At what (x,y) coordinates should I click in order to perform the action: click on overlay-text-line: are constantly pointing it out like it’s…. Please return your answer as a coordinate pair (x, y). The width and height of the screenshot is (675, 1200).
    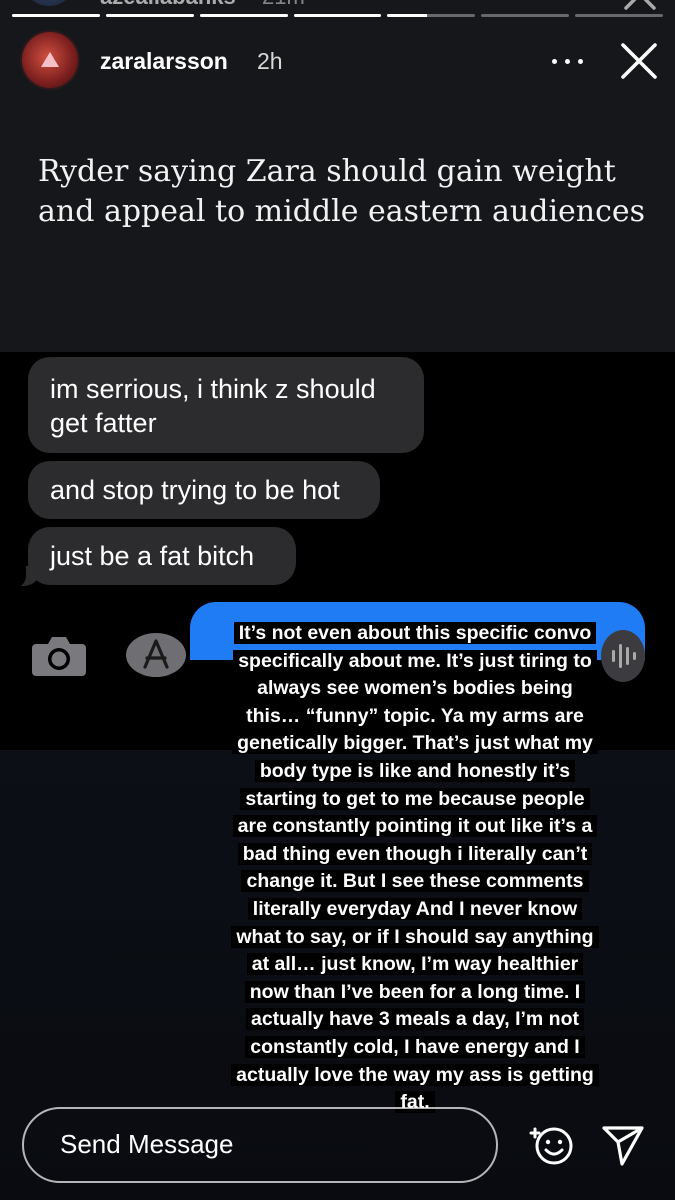
    Looking at the image, I should click on (415, 827).